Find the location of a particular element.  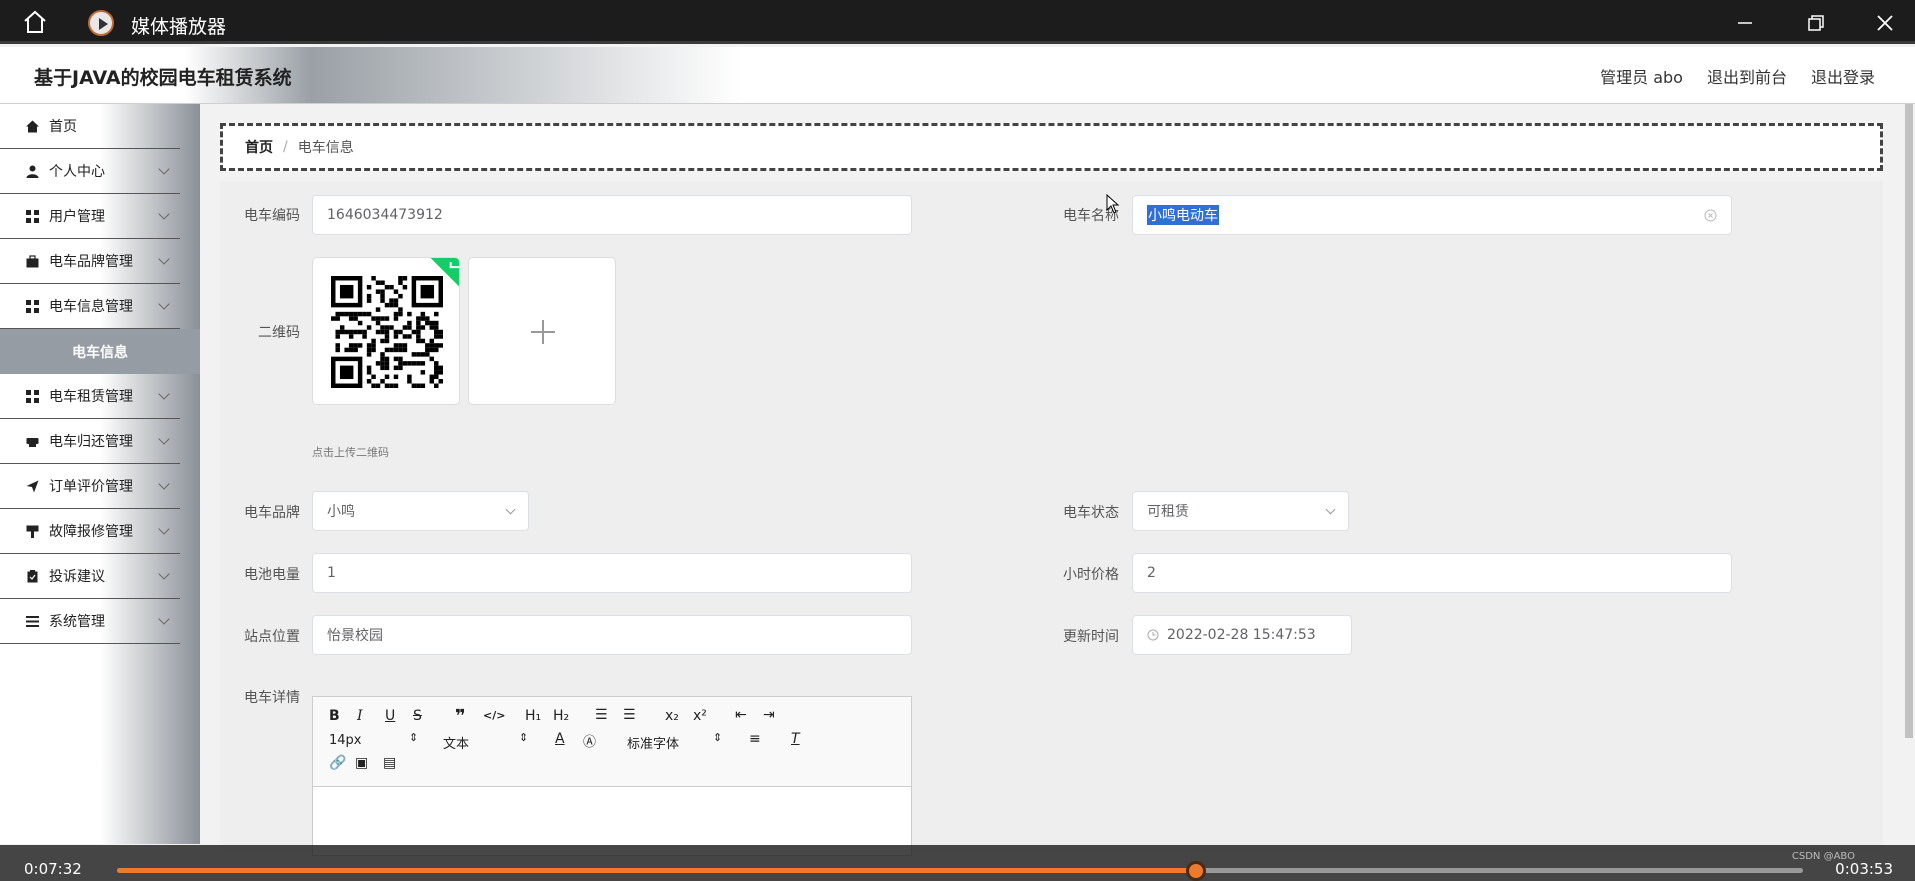

clear-icon is located at coordinates (1710, 215).